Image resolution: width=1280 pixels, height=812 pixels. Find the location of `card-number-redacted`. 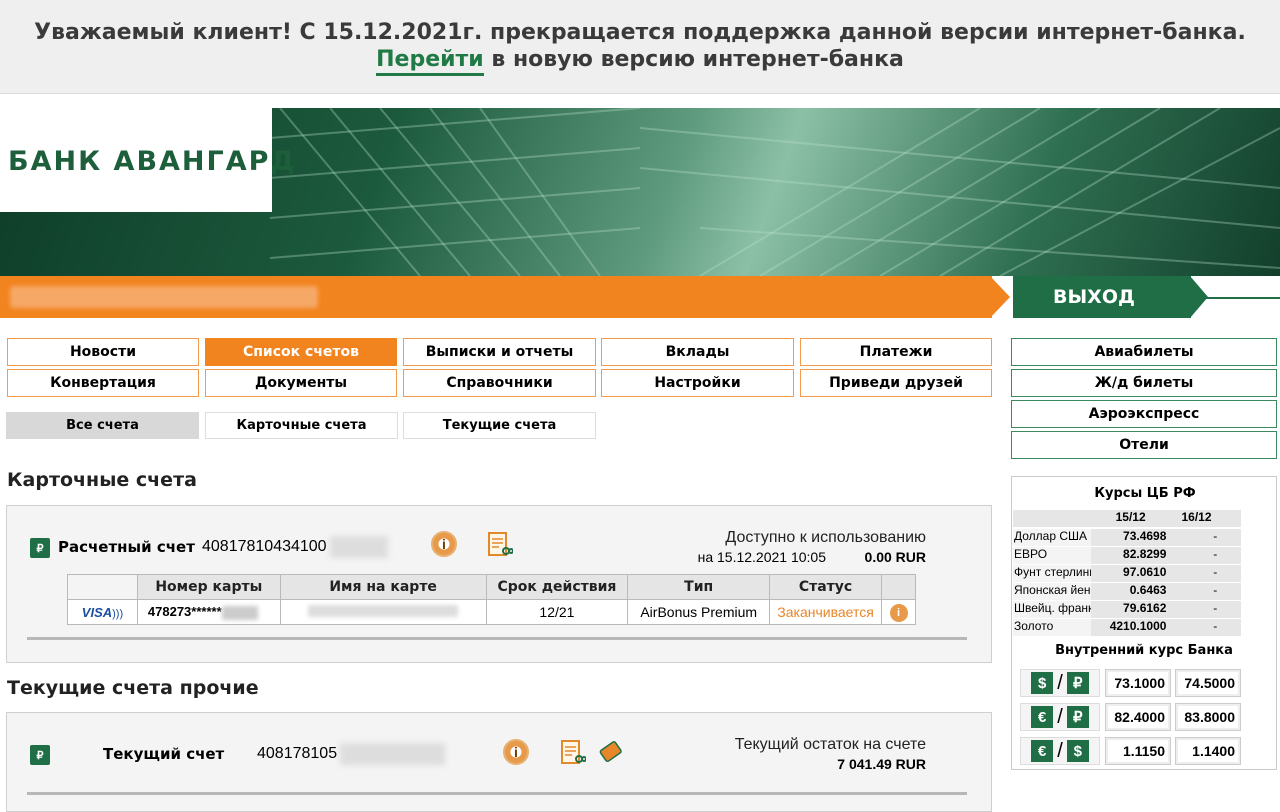

card-number-redacted is located at coordinates (239, 612).